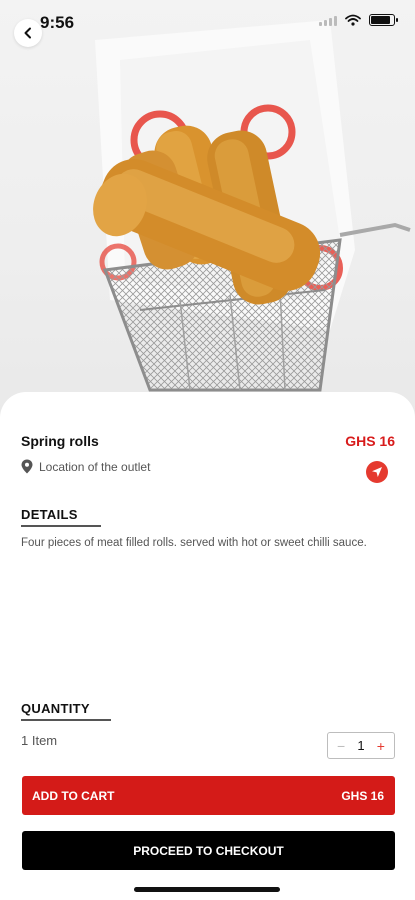 This screenshot has height=900, width=415. I want to click on product-price: GHS 16, so click(370, 441).